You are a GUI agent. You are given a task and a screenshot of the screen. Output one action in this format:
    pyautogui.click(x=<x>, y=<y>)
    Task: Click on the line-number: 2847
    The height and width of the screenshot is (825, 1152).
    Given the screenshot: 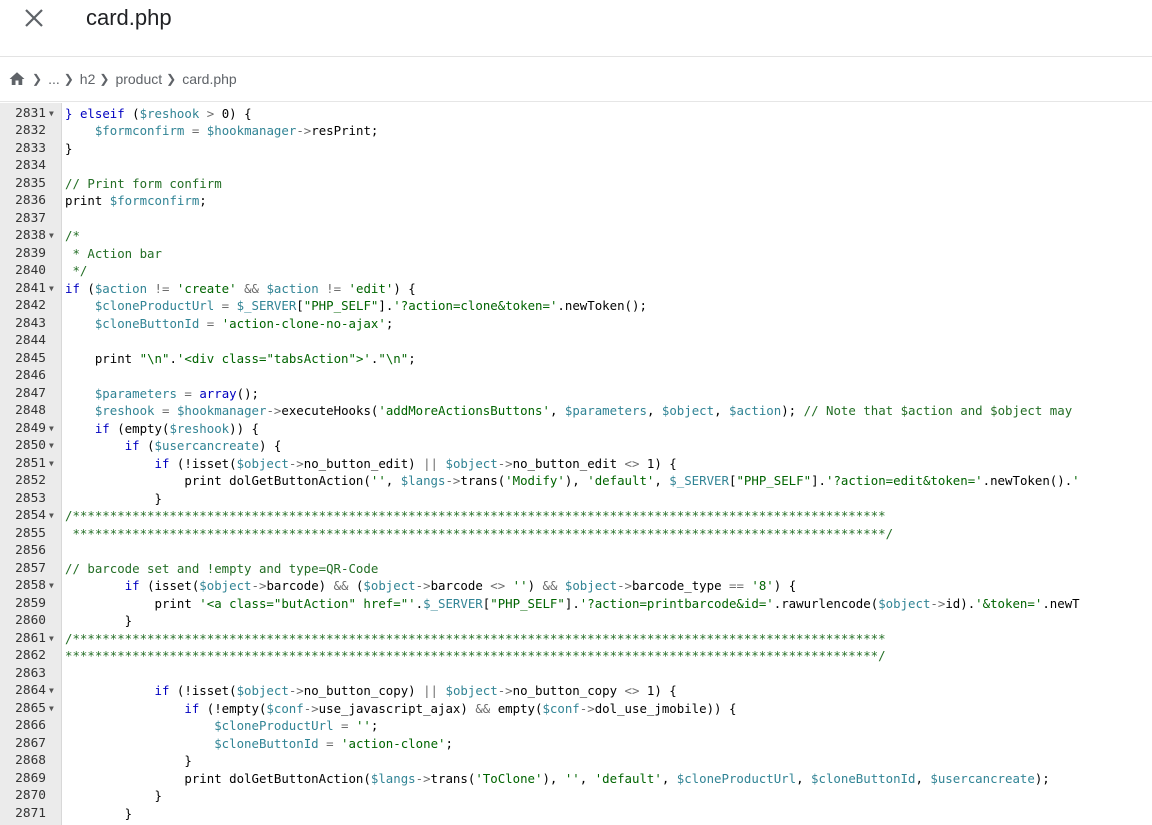 What is the action you would take?
    pyautogui.click(x=30, y=393)
    